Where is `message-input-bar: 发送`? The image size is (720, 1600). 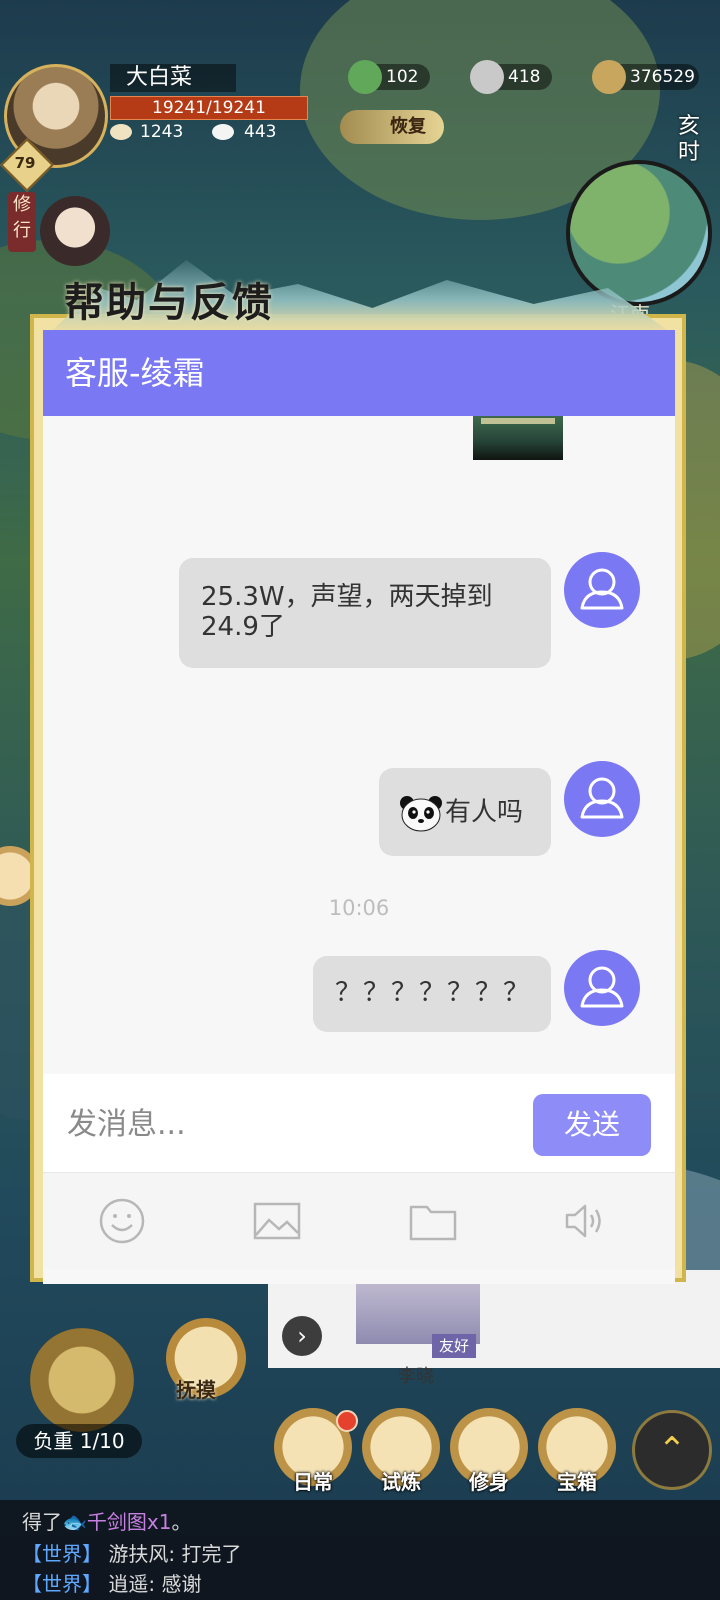 message-input-bar: 发送 is located at coordinates (359, 1123).